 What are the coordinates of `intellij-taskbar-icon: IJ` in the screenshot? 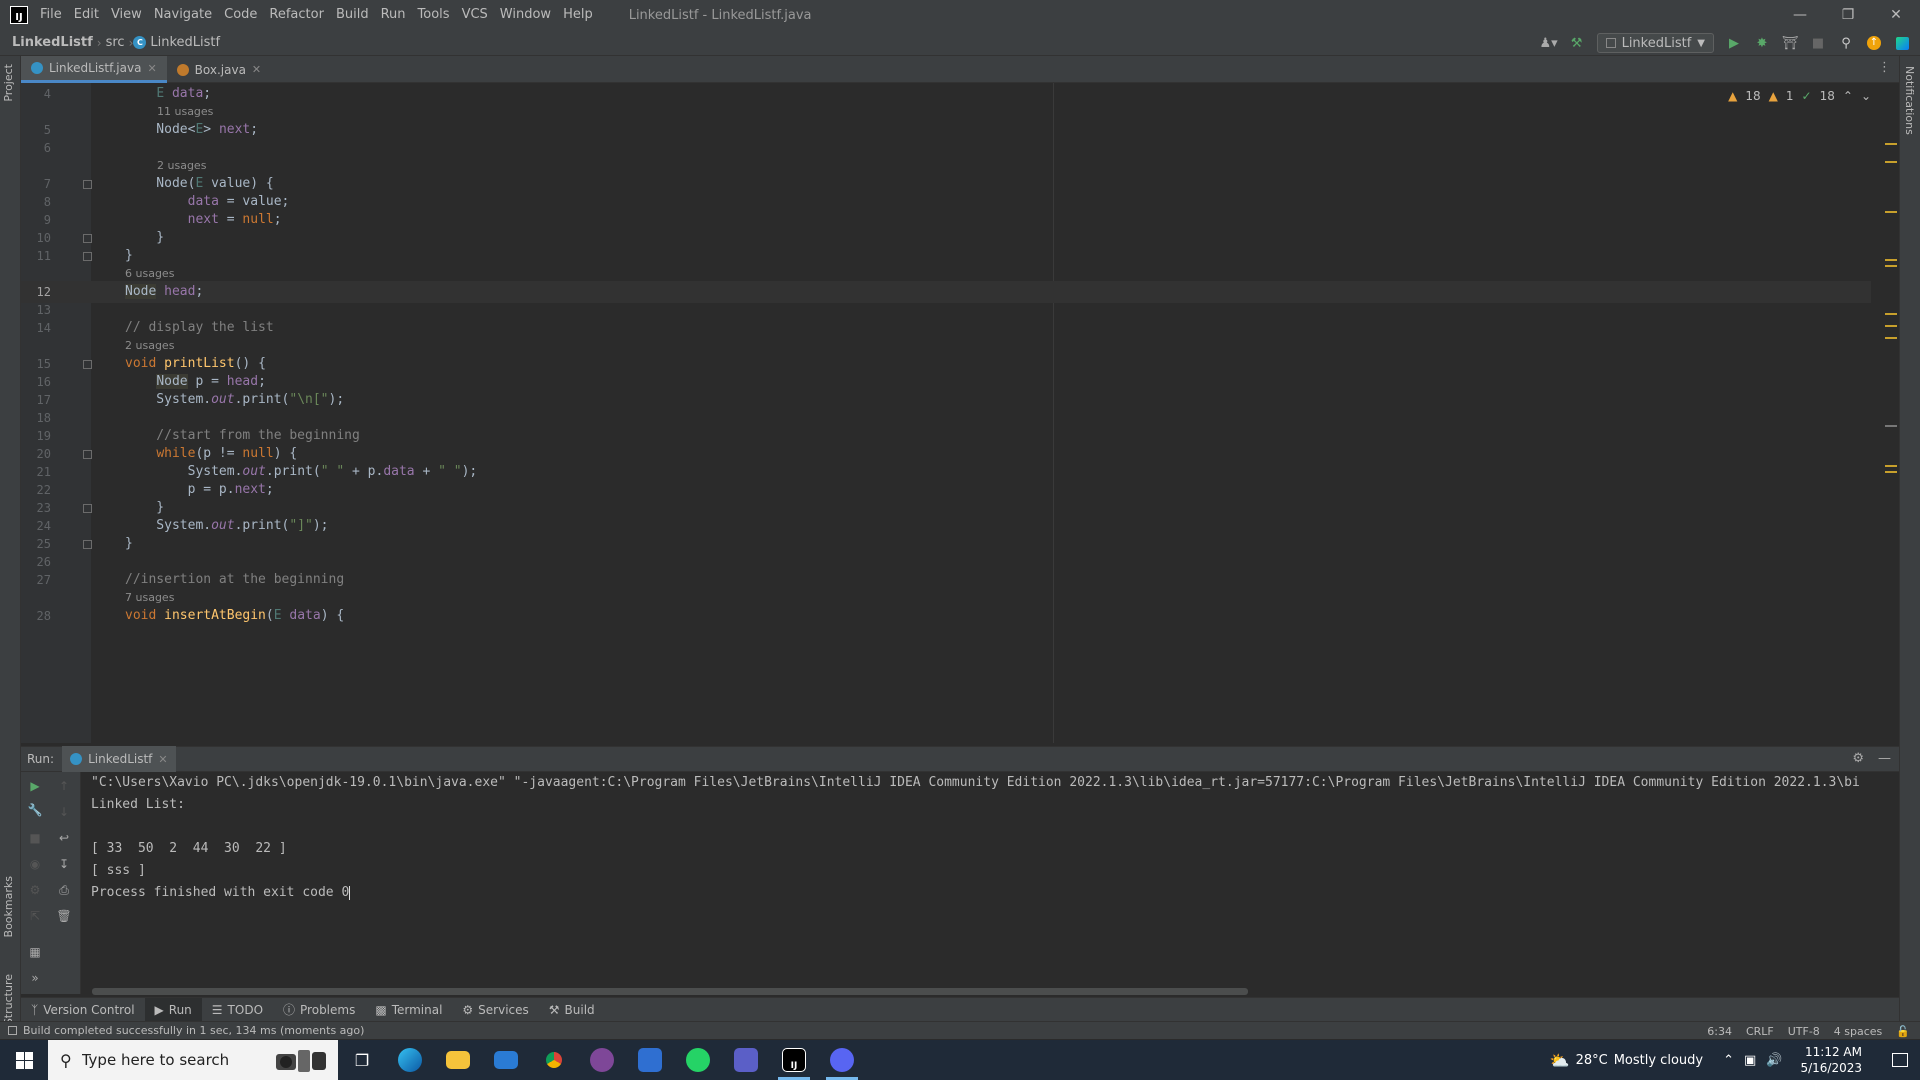 It's located at (794, 1060).